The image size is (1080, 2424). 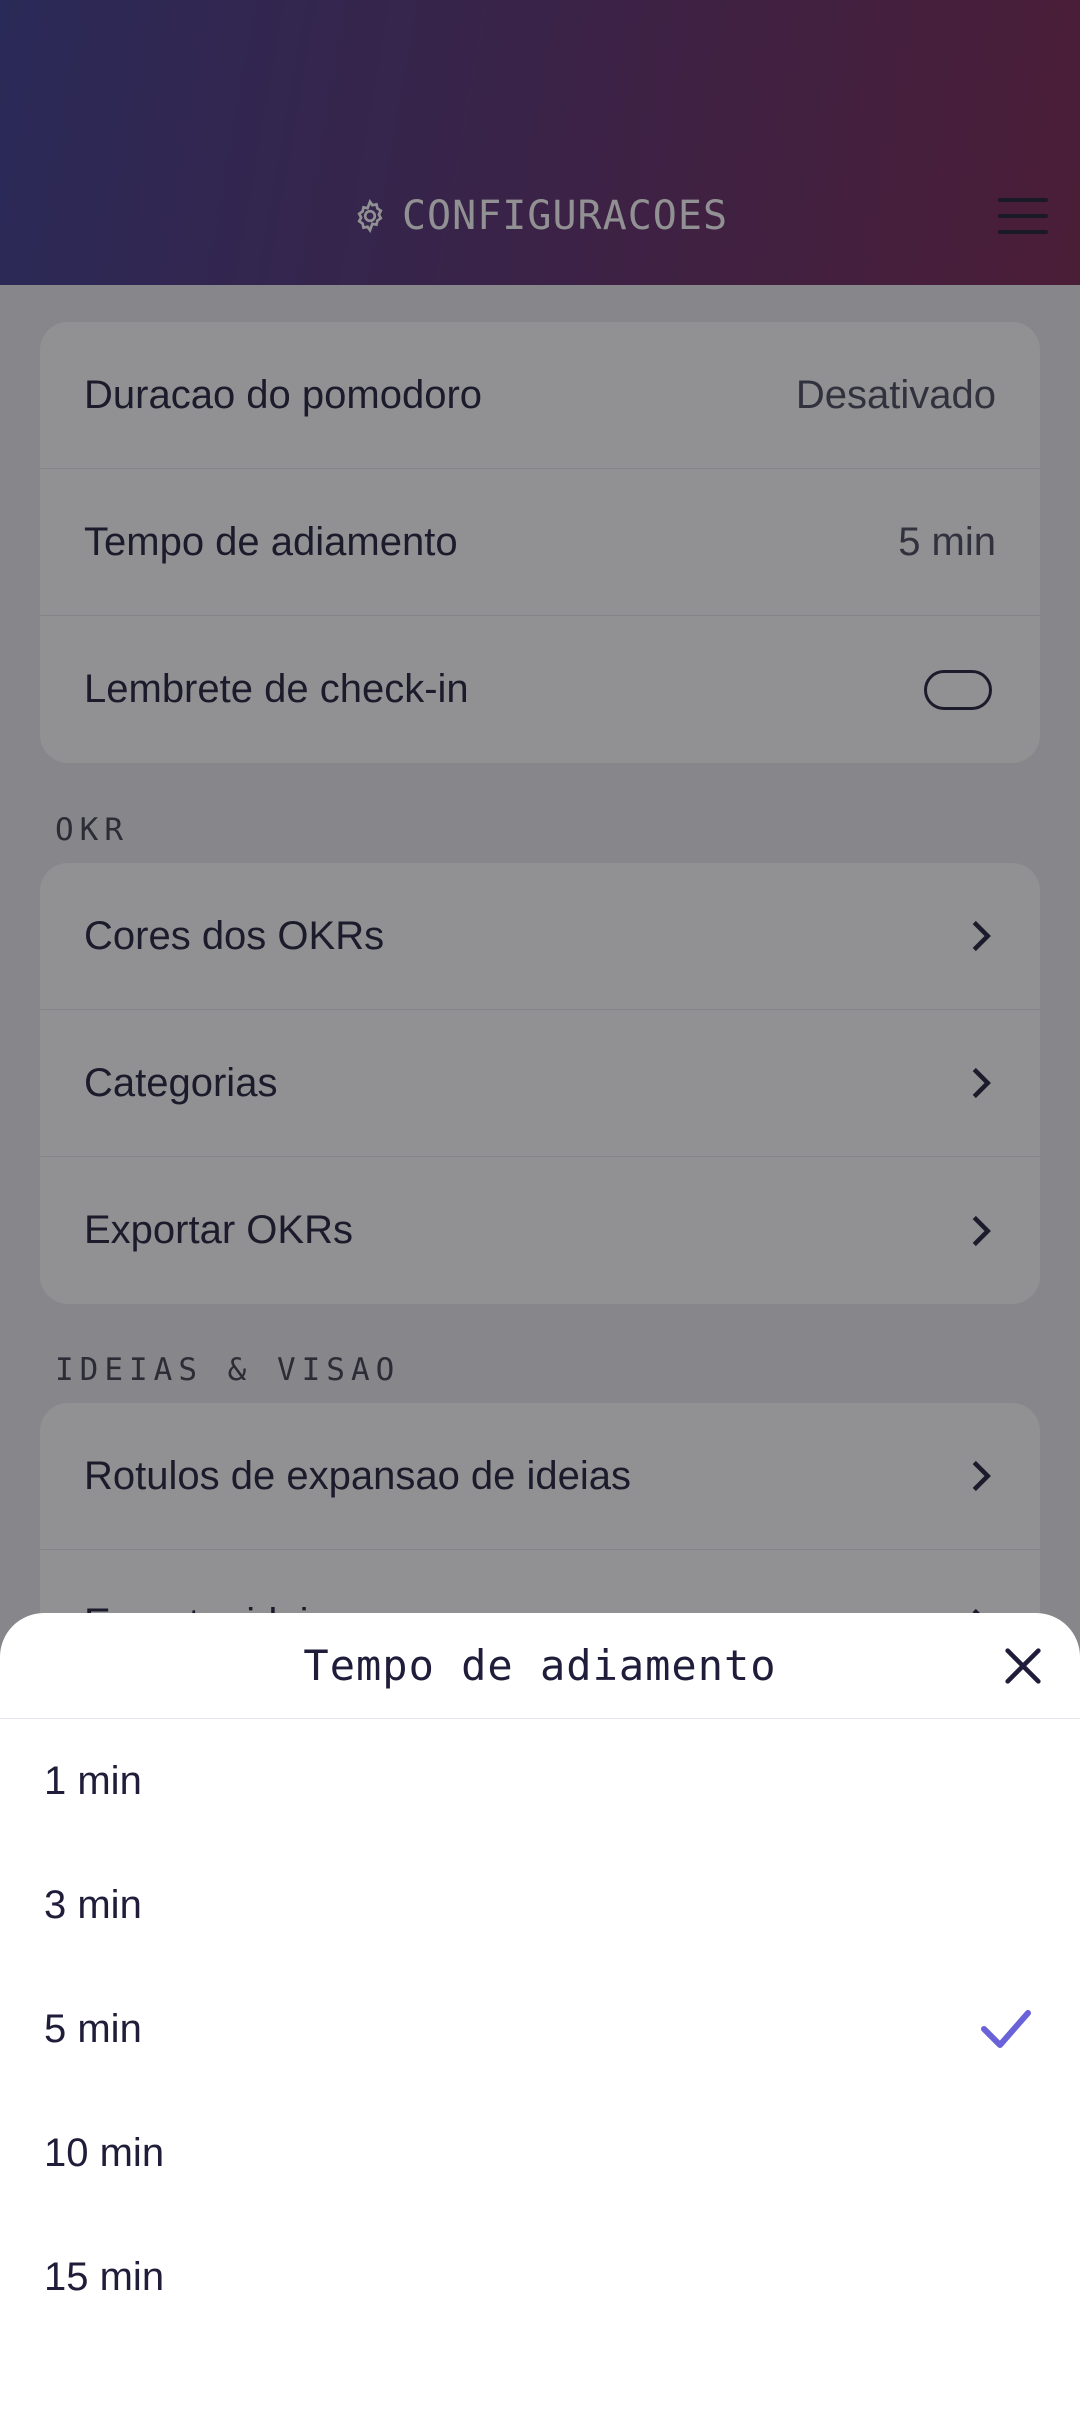 What do you see at coordinates (540, 1905) in the screenshot?
I see `option-3-min: 3 min` at bounding box center [540, 1905].